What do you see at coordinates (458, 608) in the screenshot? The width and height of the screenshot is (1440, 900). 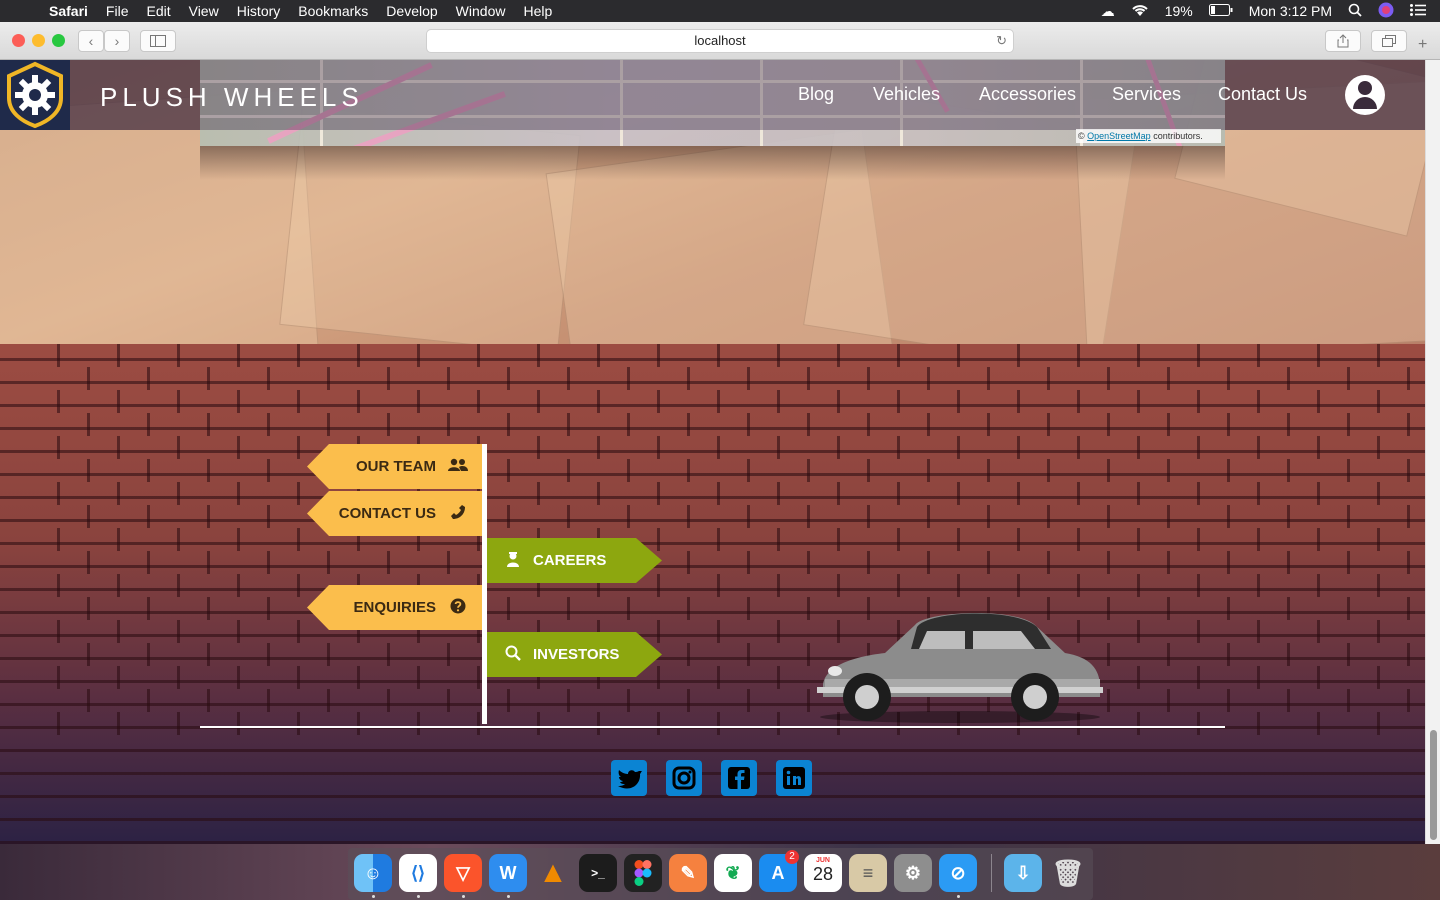 I see `question-circle-icon` at bounding box center [458, 608].